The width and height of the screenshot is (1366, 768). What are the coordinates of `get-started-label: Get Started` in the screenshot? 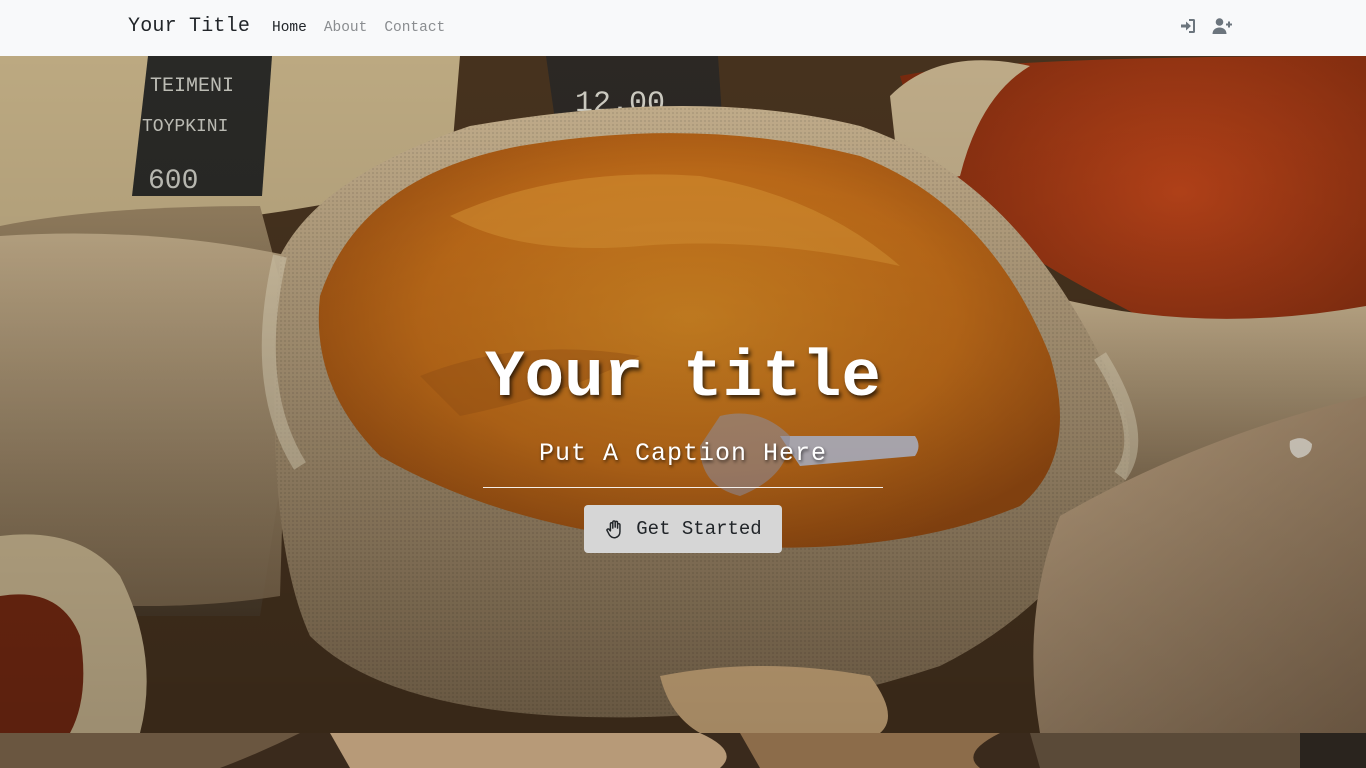 It's located at (699, 529).